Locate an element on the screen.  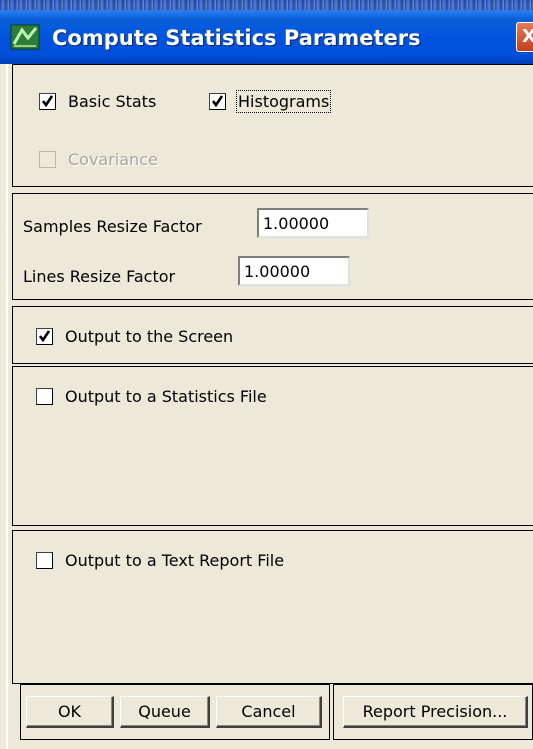
output-stats-file-check-box is located at coordinates (44, 396).